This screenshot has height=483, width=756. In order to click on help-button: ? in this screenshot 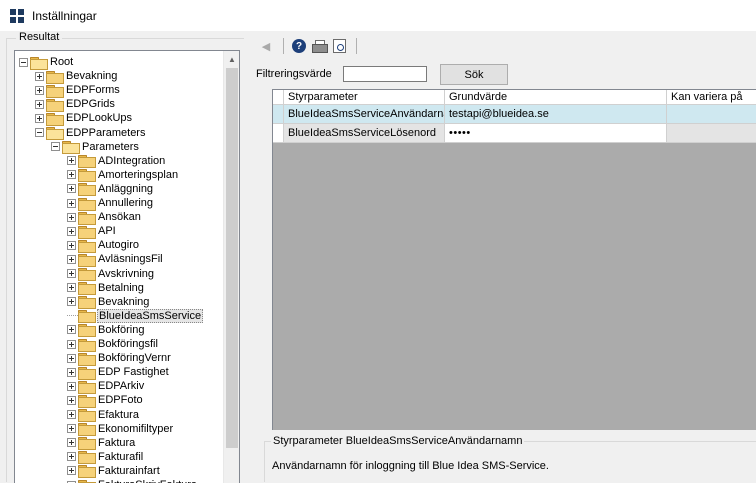, I will do `click(299, 46)`.